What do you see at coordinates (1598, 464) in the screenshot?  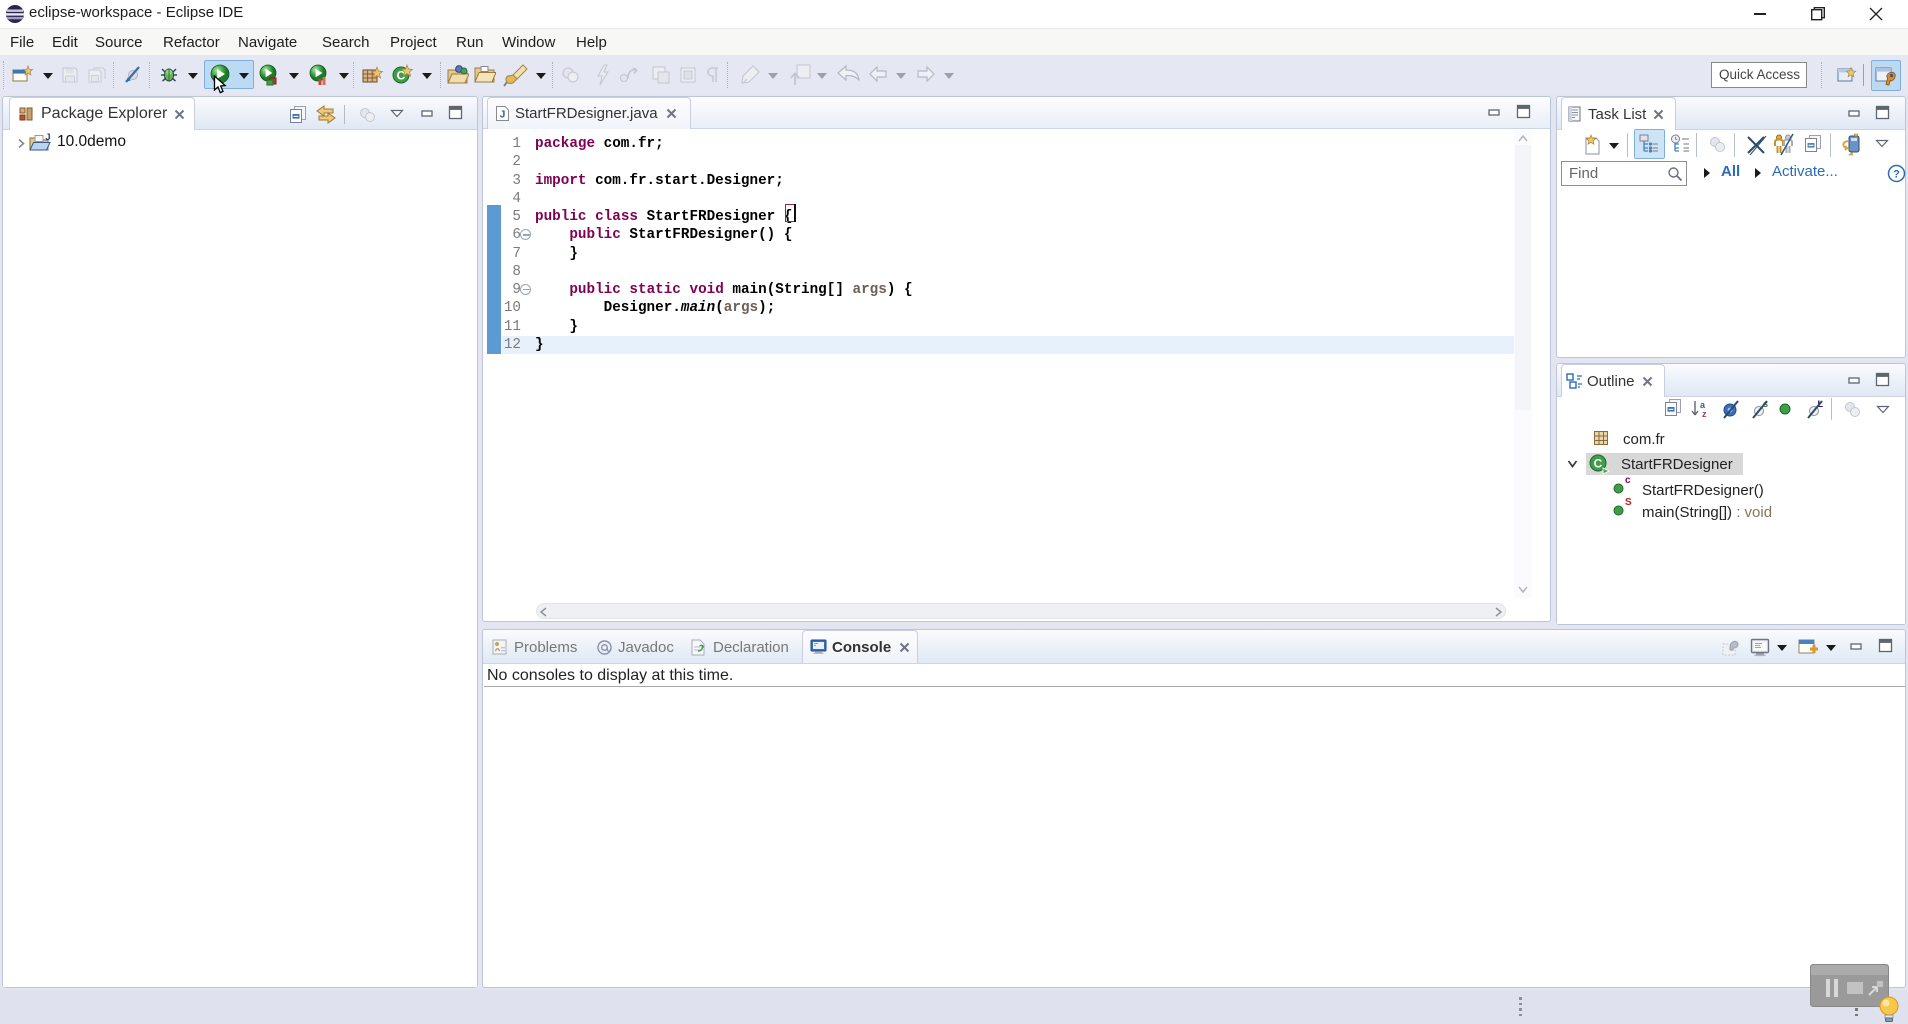 I see `svg-text: C` at bounding box center [1598, 464].